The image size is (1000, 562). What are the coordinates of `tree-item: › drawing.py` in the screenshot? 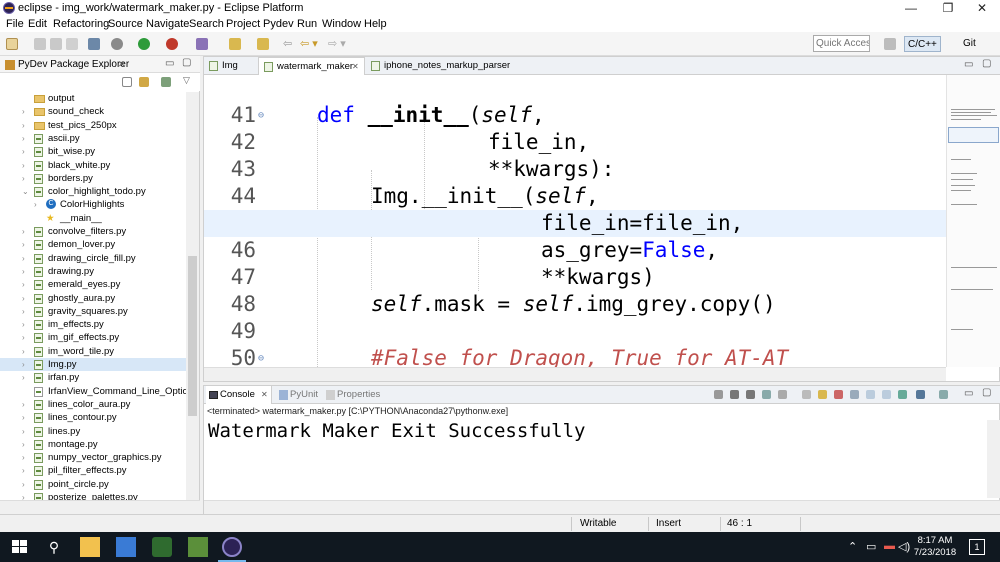 It's located at (93, 271).